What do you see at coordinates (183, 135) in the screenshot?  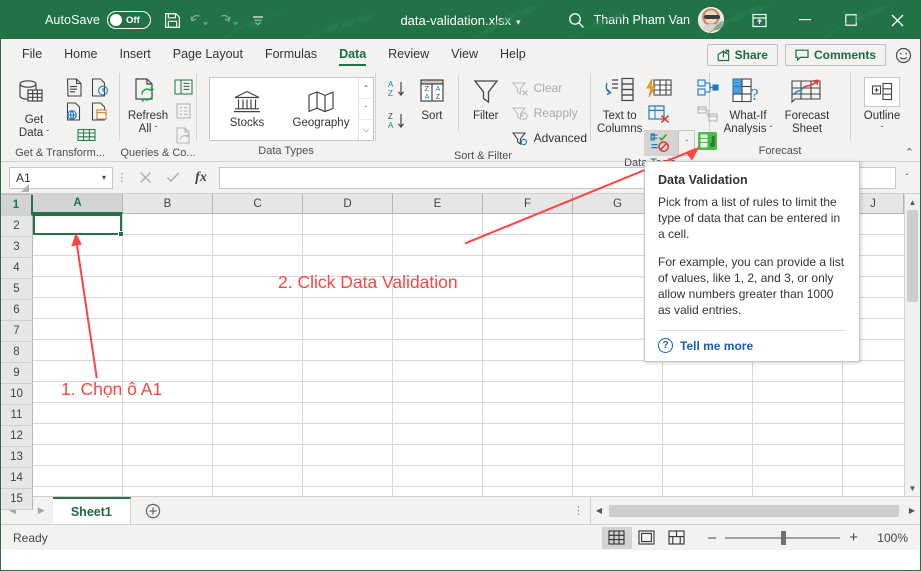 I see `edit-links-icon` at bounding box center [183, 135].